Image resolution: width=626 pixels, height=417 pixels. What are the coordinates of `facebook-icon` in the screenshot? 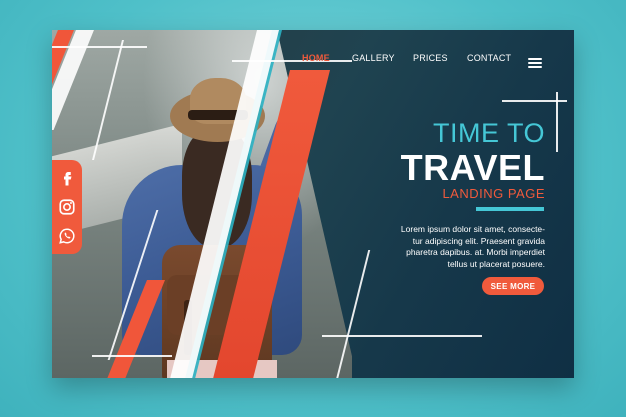 It's located at (67, 178).